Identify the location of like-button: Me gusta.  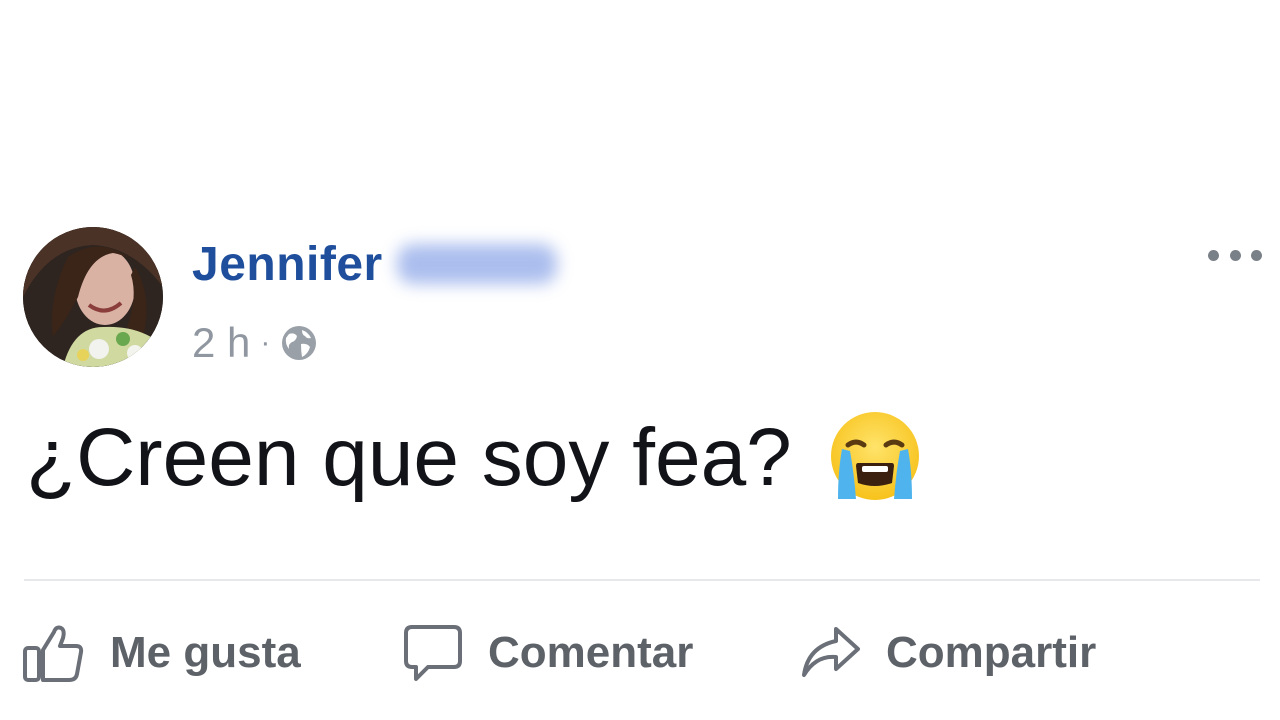
(161, 653).